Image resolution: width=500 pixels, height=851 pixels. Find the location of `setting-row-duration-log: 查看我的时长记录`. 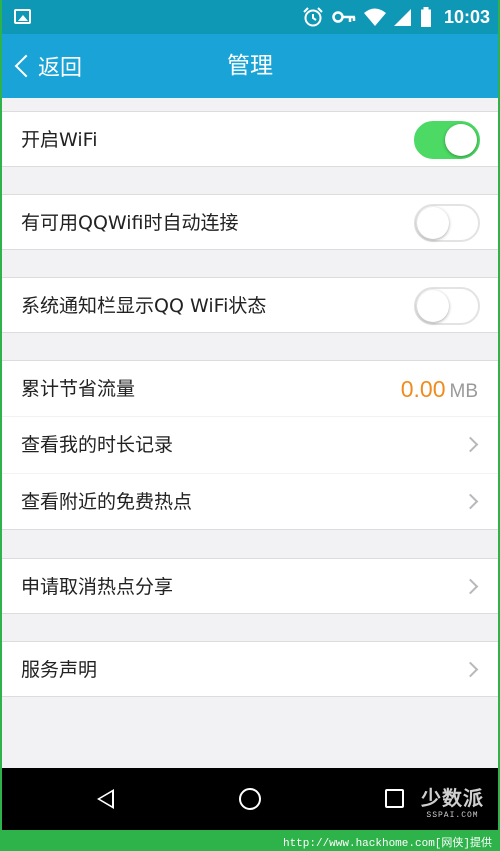

setting-row-duration-log: 查看我的时长记录 is located at coordinates (250, 445).